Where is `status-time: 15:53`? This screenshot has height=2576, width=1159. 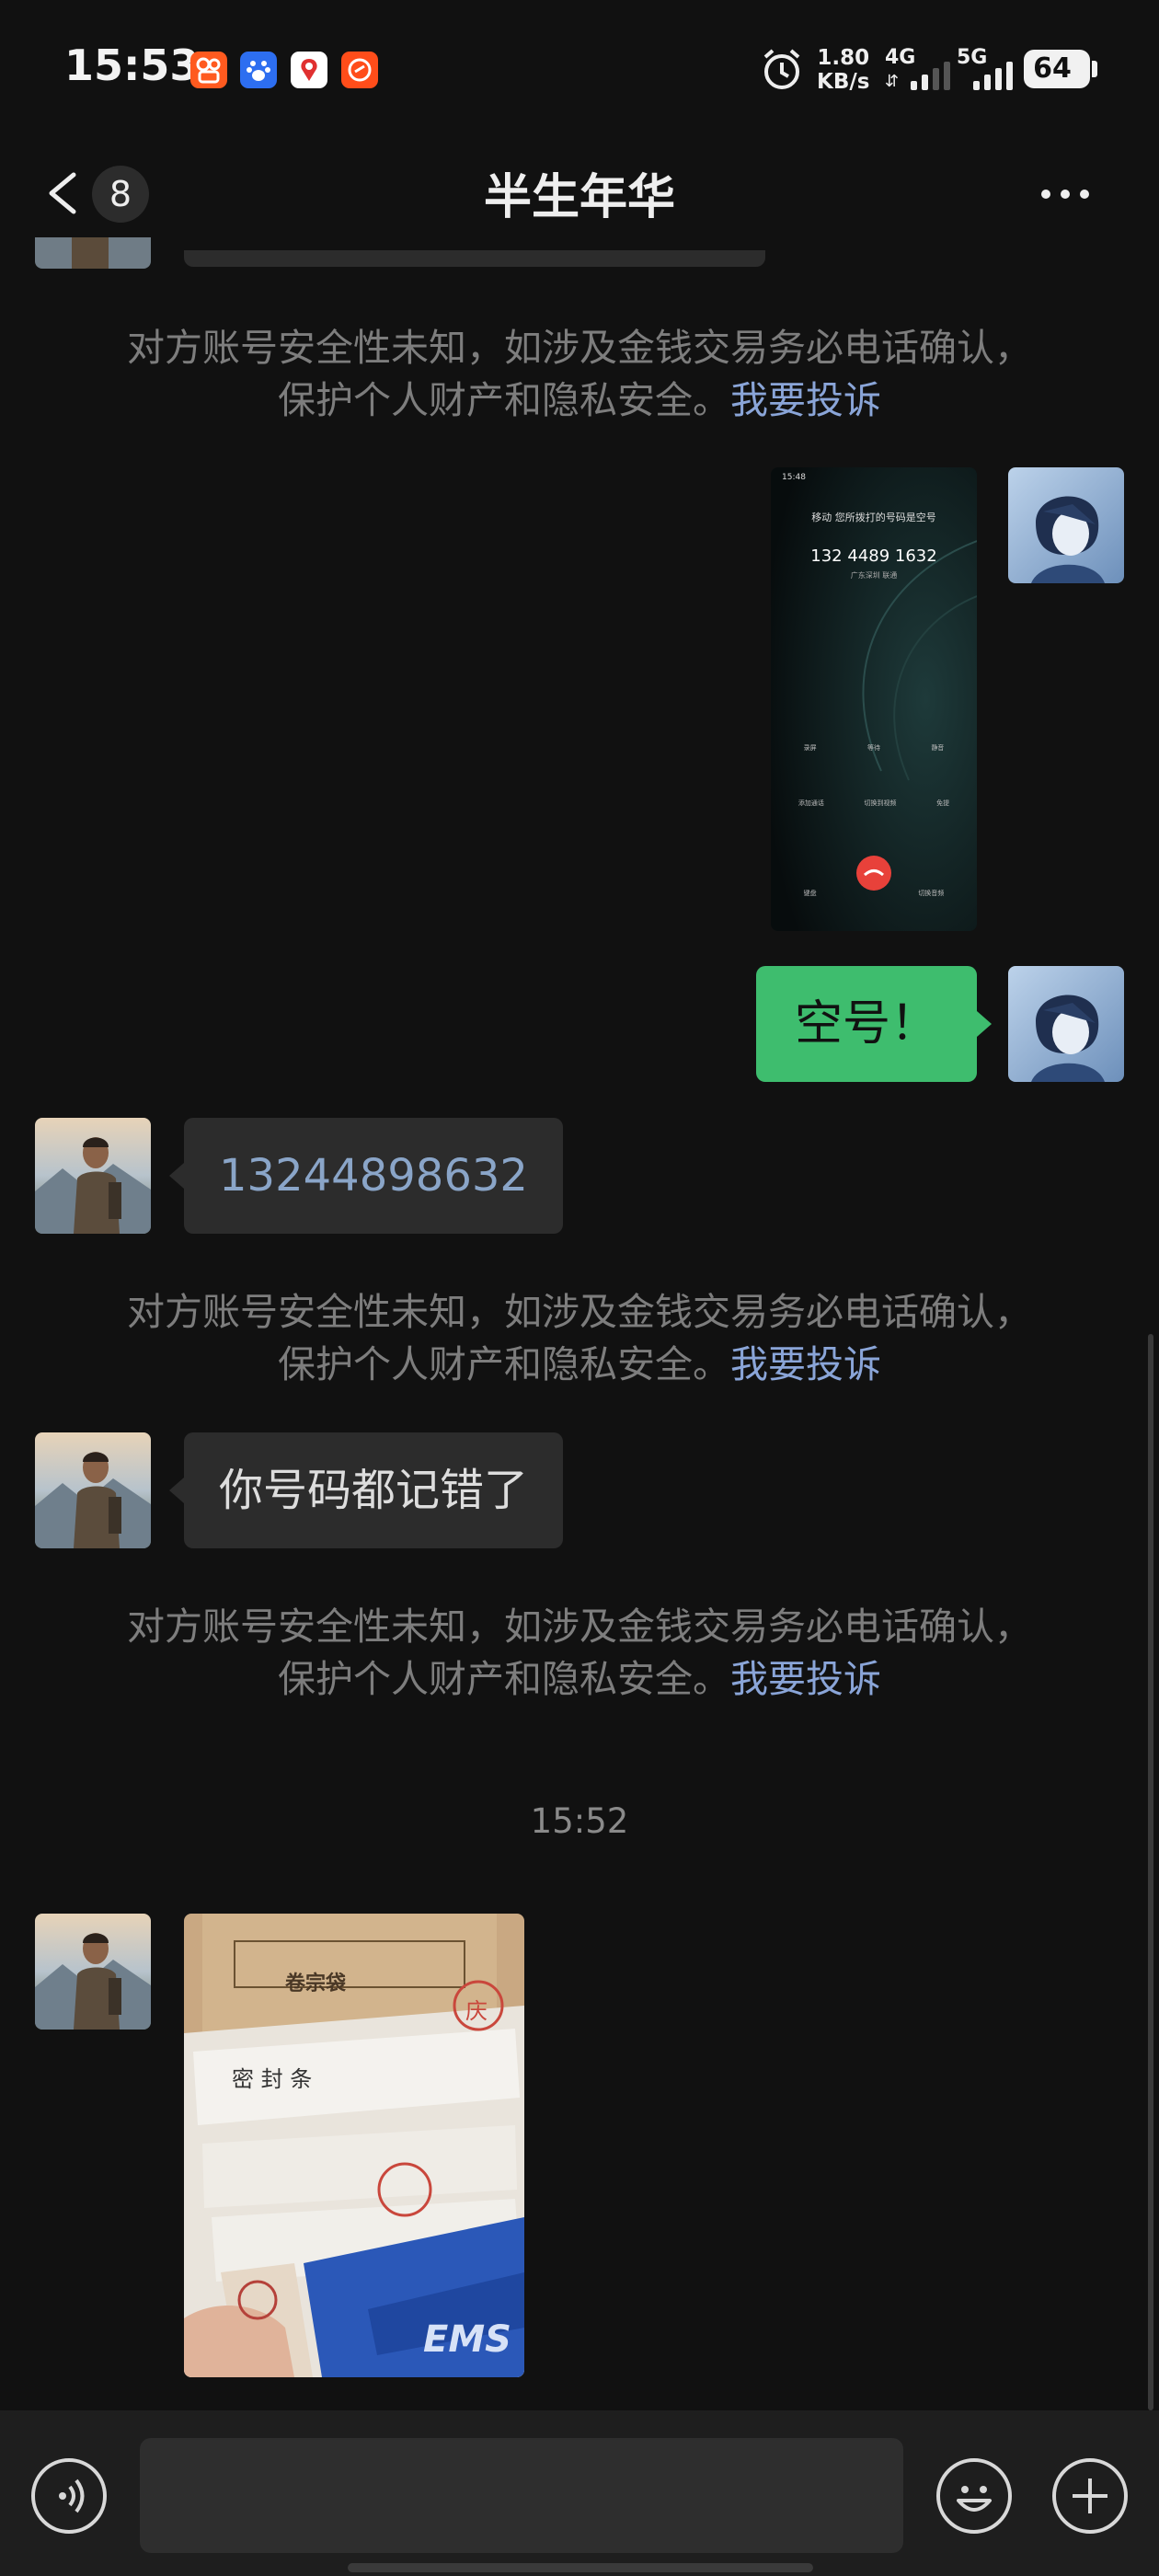
status-time: 15:53 is located at coordinates (132, 65).